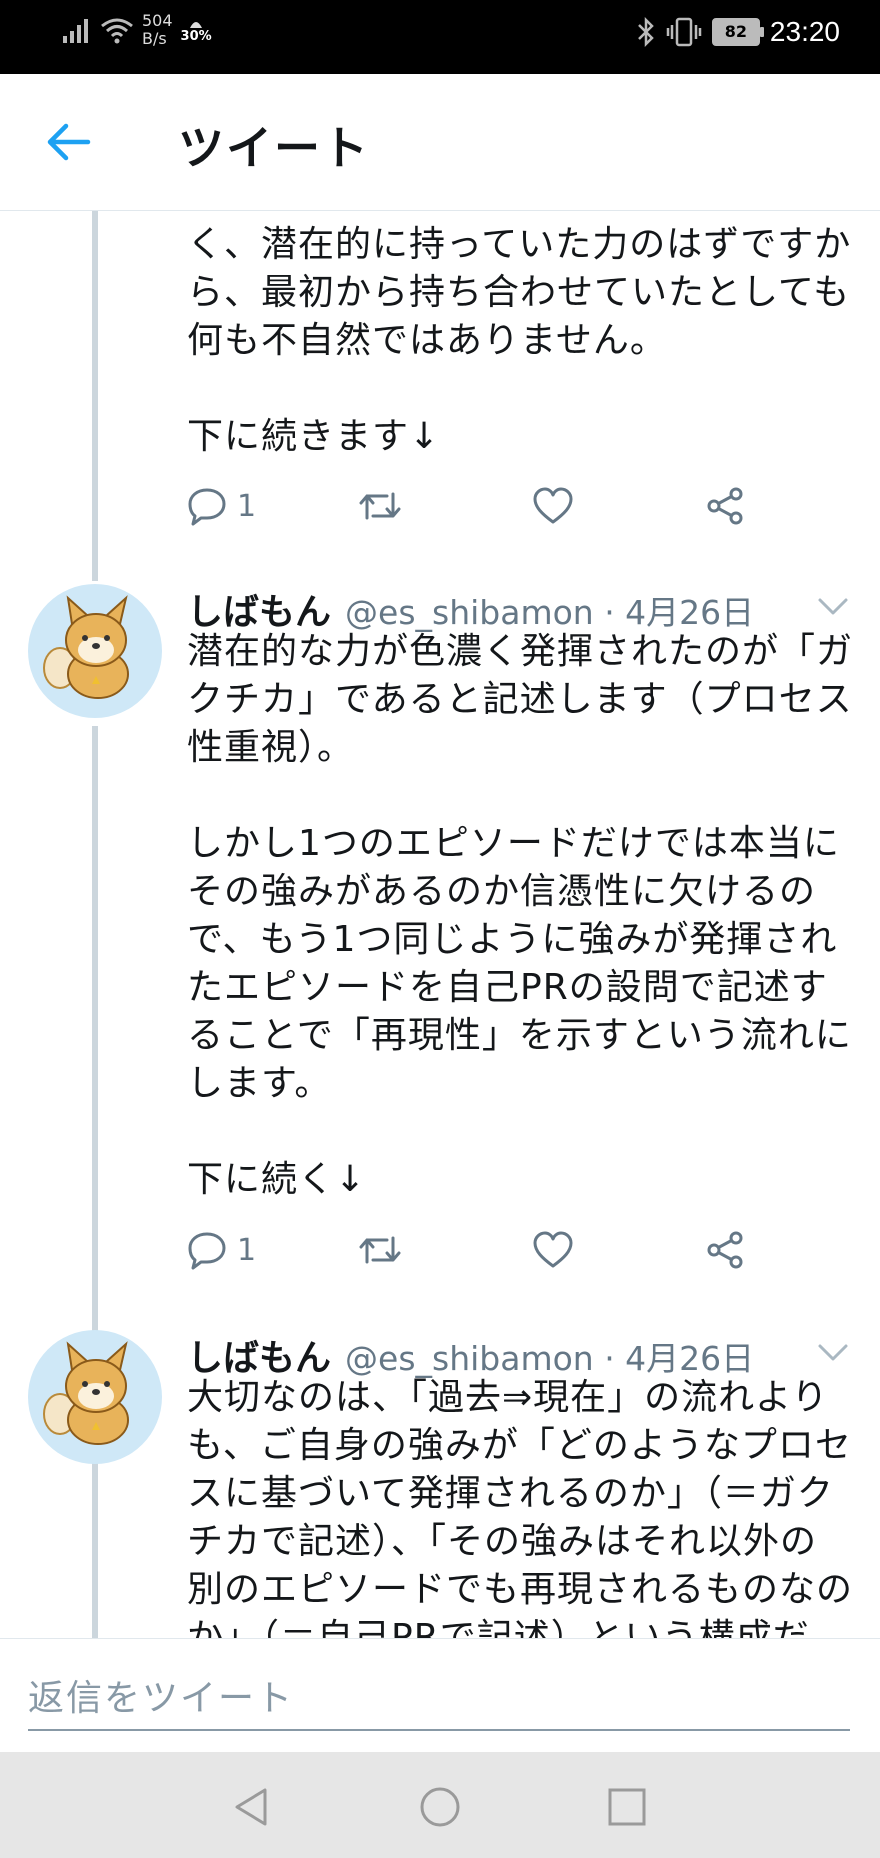 The width and height of the screenshot is (880, 1858). I want to click on page-title: ツイート, so click(274, 148).